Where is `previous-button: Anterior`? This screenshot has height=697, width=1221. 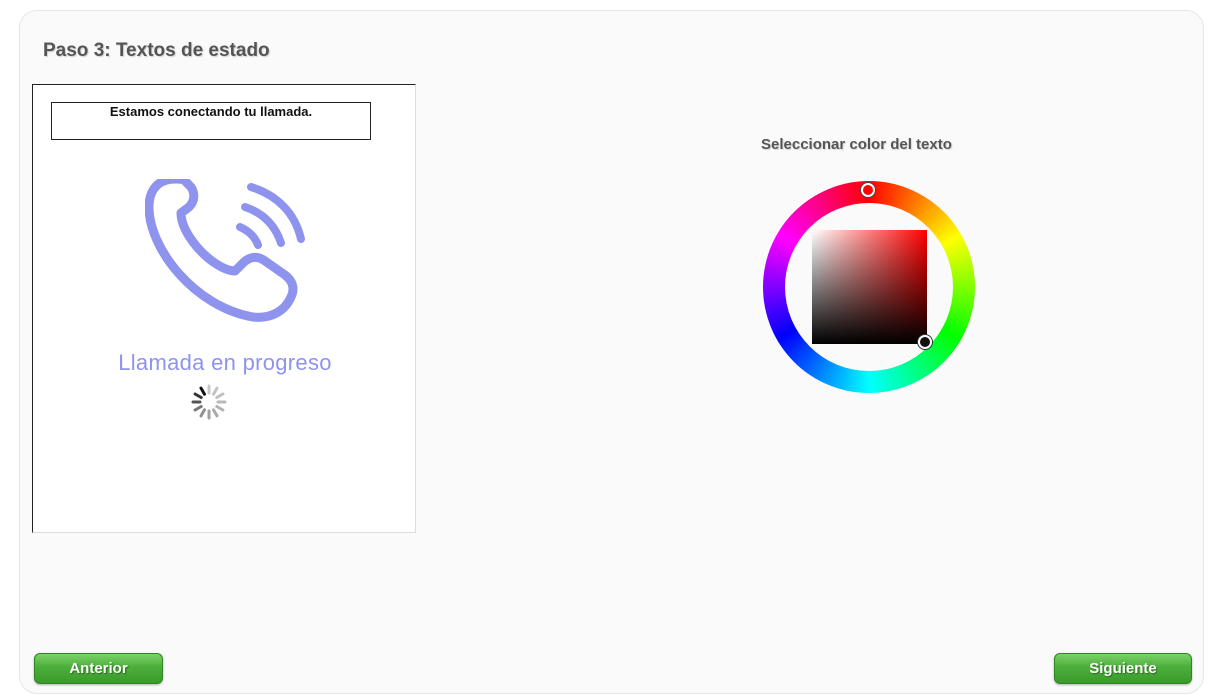
previous-button: Anterior is located at coordinates (98, 668).